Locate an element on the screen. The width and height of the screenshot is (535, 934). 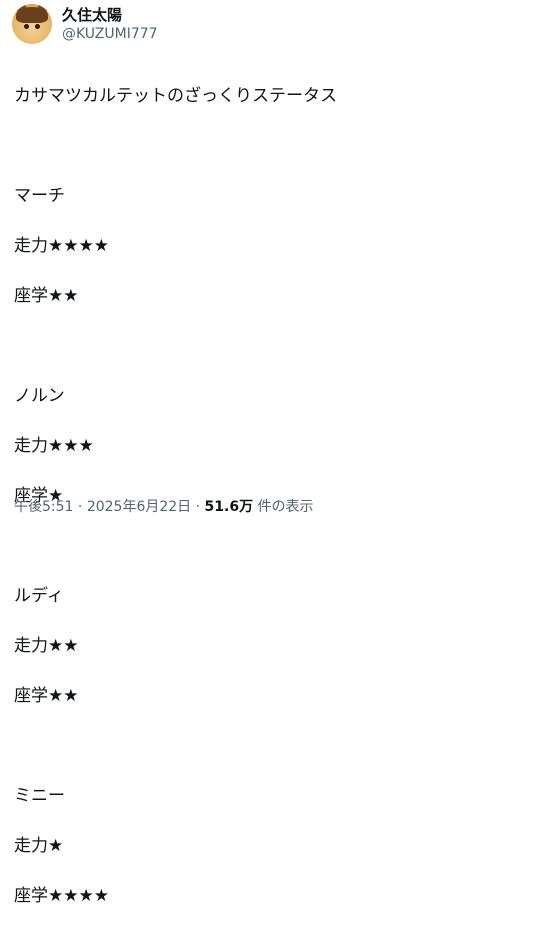
tweet-header: 久住太陽 @KUZUMI777 is located at coordinates (85, 24).